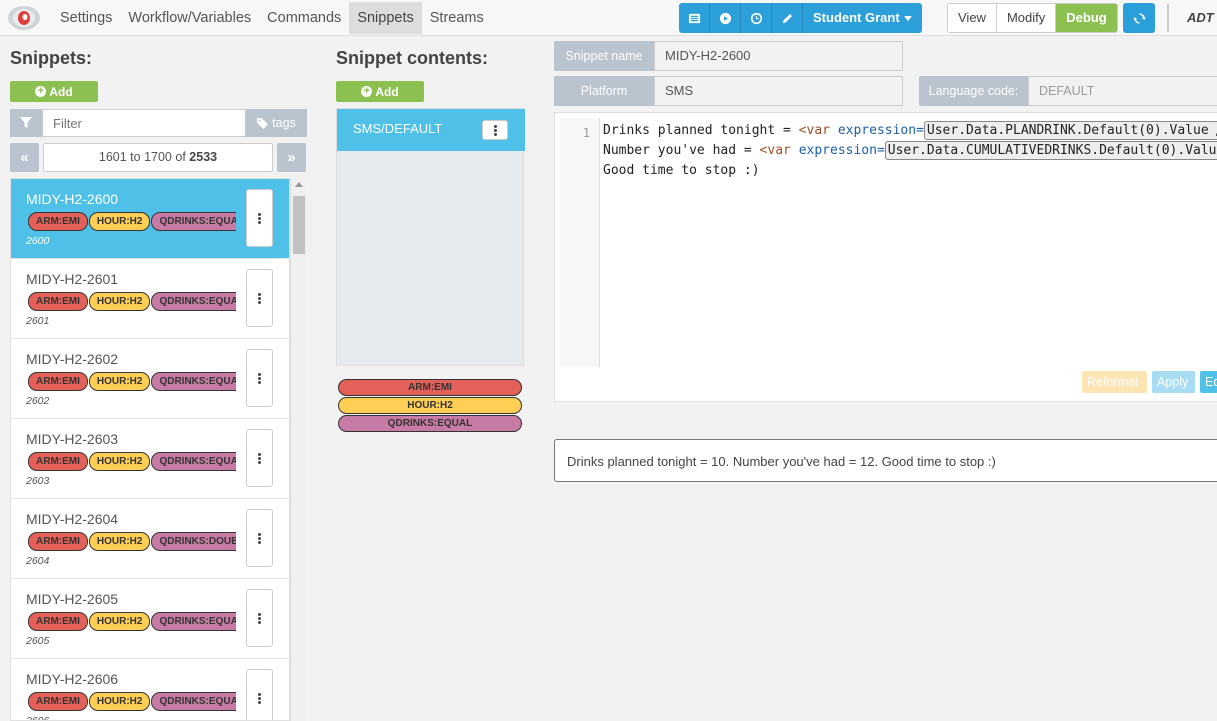 Image resolution: width=1217 pixels, height=721 pixels. What do you see at coordinates (1122, 91) in the screenshot?
I see `language-code-field: DEFAULT` at bounding box center [1122, 91].